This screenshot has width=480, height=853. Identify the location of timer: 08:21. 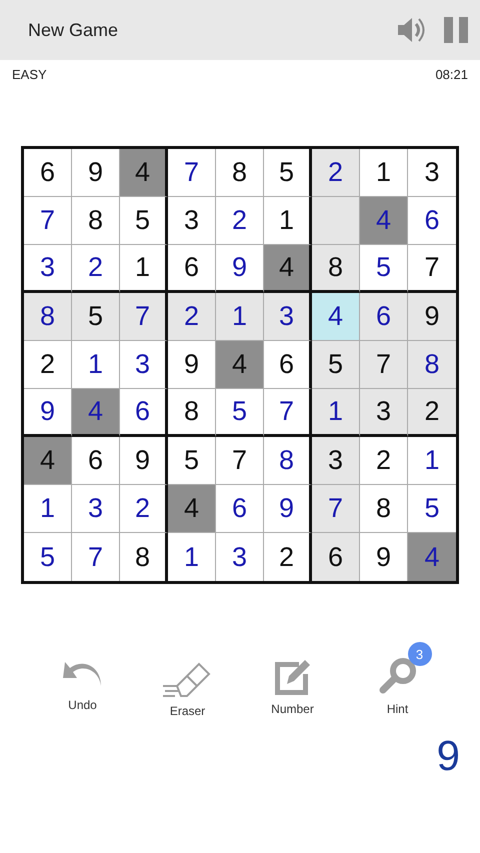
(451, 74).